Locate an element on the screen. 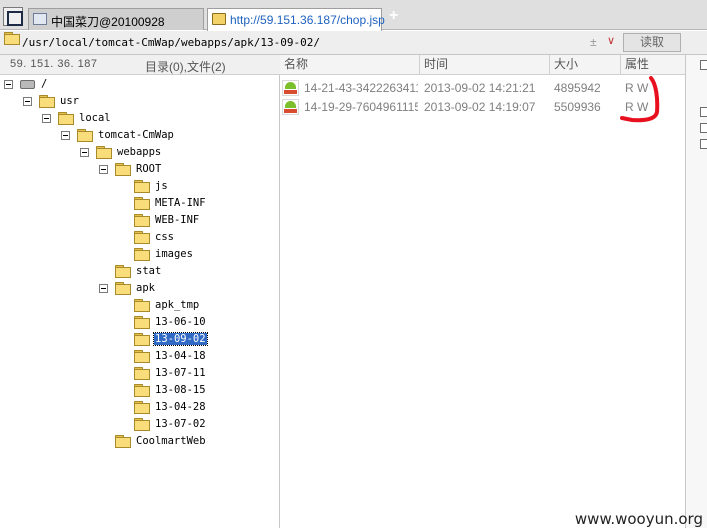 This screenshot has height=528, width=707. annotation-stroke is located at coordinates (640, 99).